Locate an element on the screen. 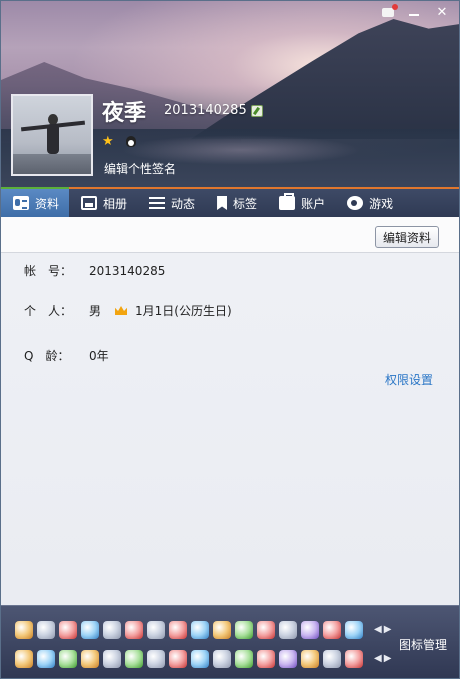 Image resolution: width=460 pixels, height=679 pixels. feed-list-icon is located at coordinates (157, 203).